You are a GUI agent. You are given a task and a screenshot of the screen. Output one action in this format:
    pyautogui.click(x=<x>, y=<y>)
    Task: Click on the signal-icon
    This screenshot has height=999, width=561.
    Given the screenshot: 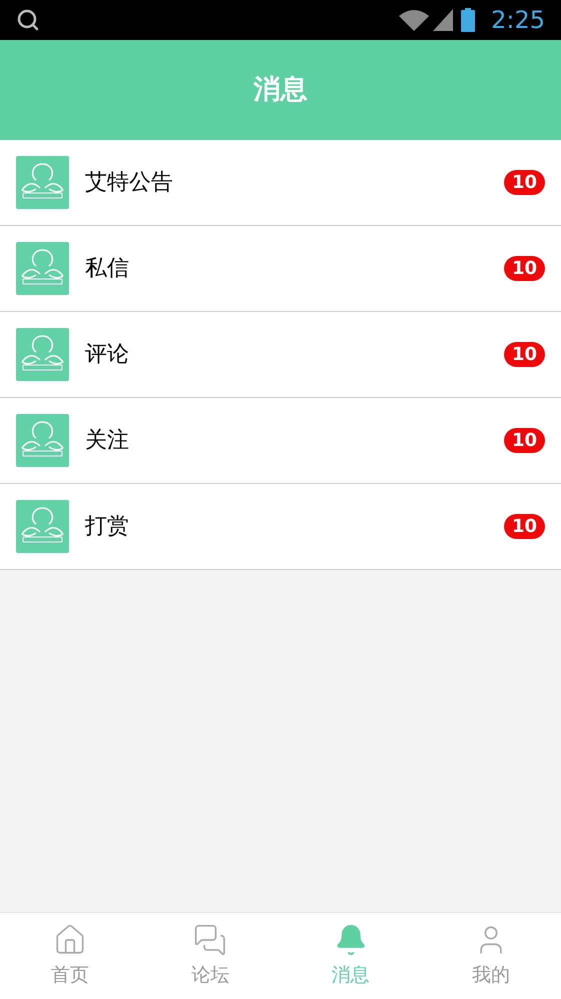 What is the action you would take?
    pyautogui.click(x=443, y=20)
    